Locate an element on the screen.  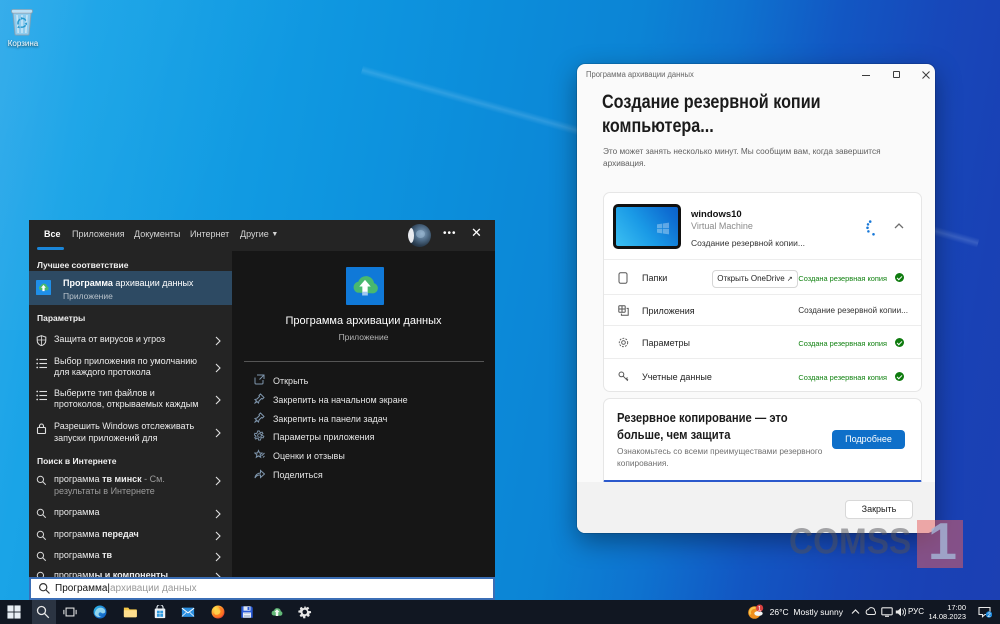
svg-text: 2 is located at coordinates (989, 615).